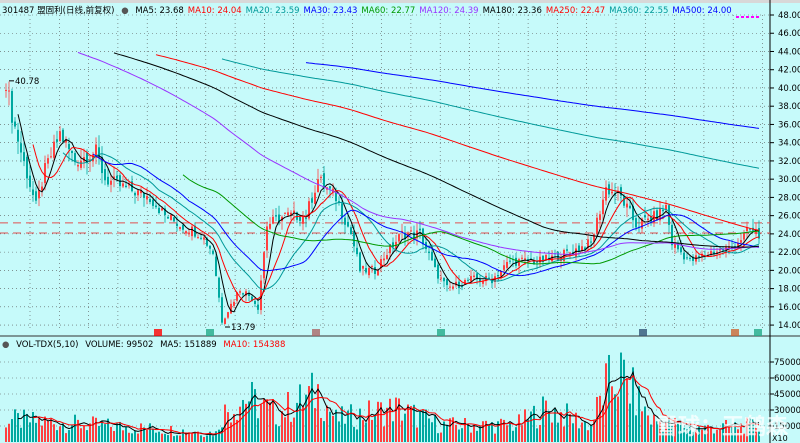 Image resolution: width=800 pixels, height=443 pixels. Describe the element at coordinates (789, 16) in the screenshot. I see `price-tick-label: 48.00` at that location.